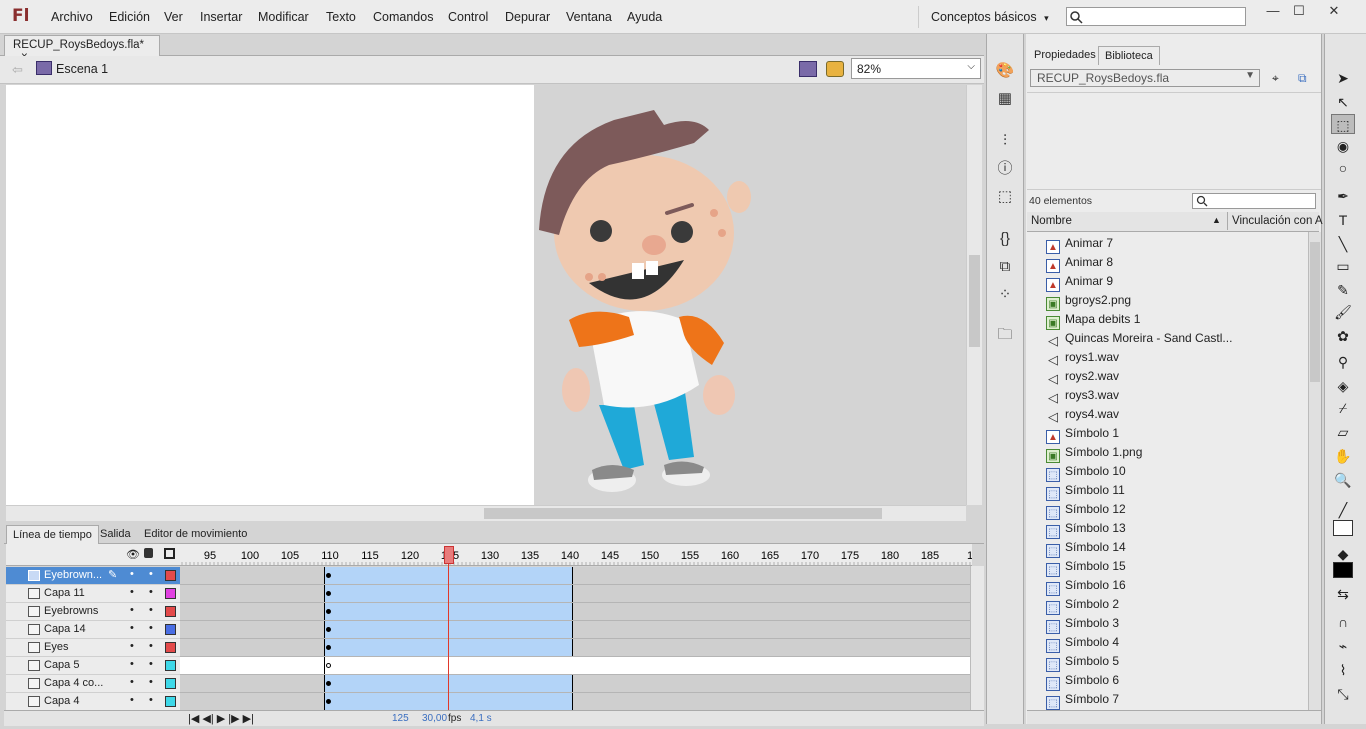  I want to click on library-item: ⬚ Símbolo 6, so click(1082, 681).